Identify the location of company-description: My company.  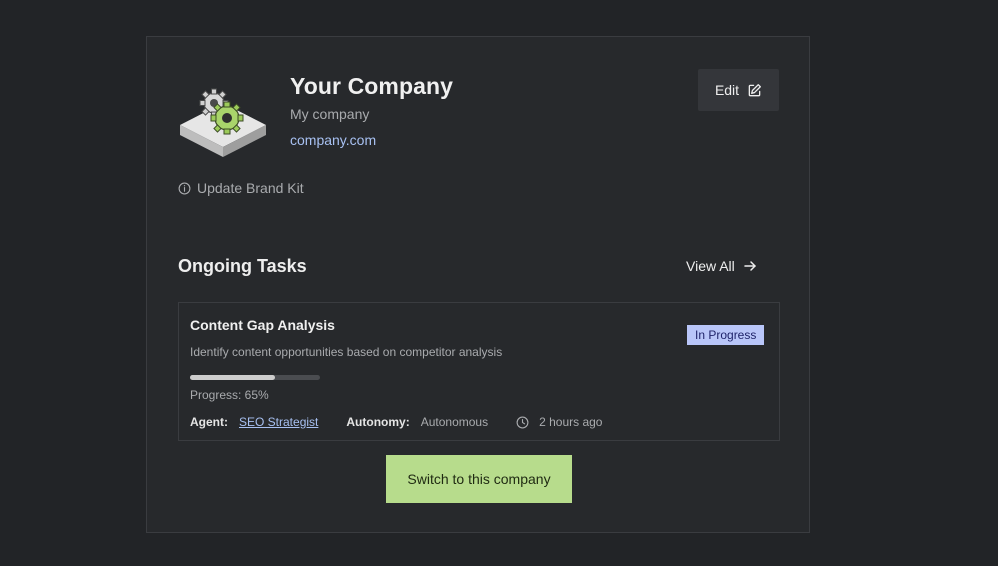
(330, 114).